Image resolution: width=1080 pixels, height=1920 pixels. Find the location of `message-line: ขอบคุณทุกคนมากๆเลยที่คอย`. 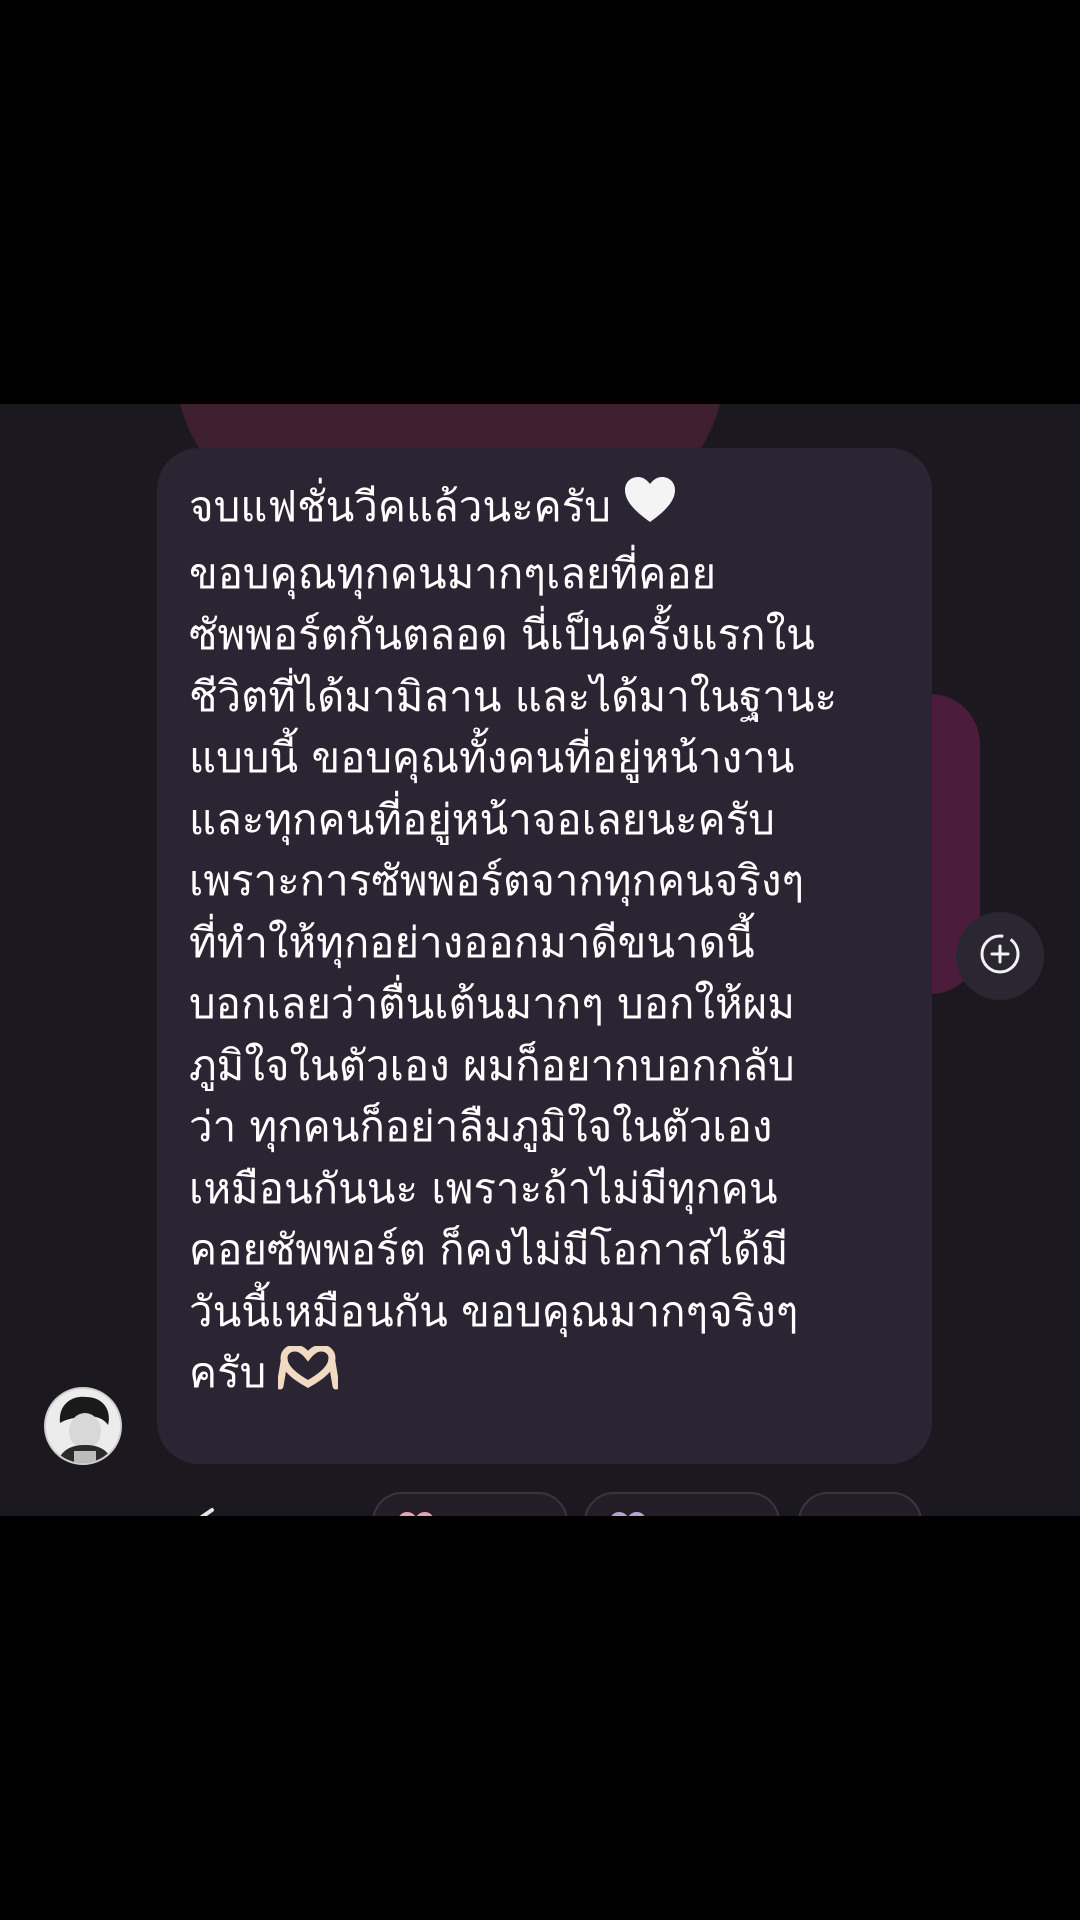

message-line: ขอบคุณทุกคนมากๆเลยที่คอย is located at coordinates (453, 573).